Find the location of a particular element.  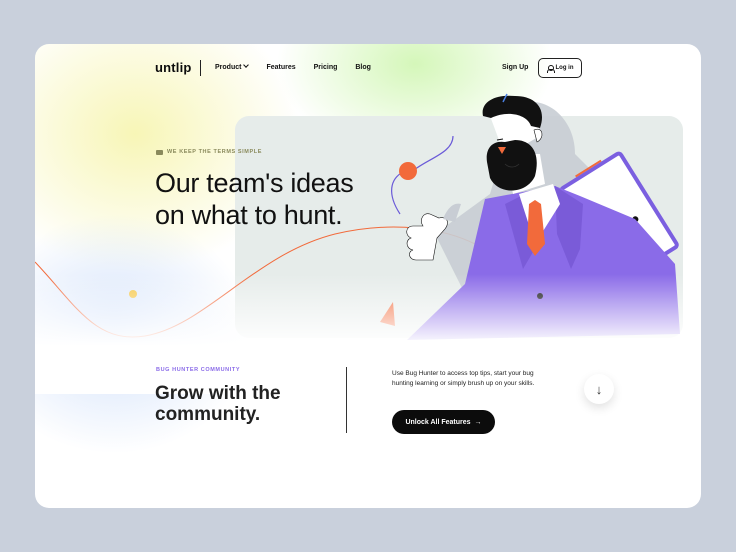

signup-link: Sign Up is located at coordinates (515, 67).